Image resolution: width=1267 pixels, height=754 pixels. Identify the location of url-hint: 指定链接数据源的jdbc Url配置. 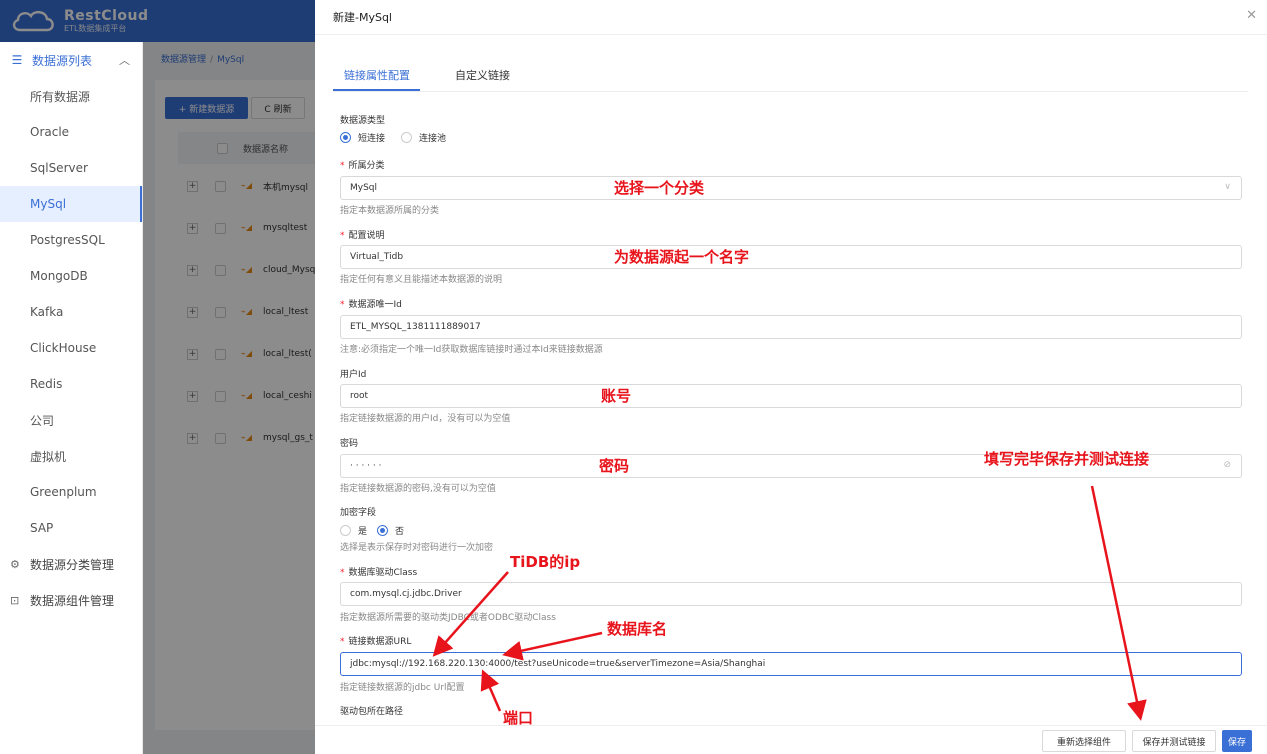
(402, 688).